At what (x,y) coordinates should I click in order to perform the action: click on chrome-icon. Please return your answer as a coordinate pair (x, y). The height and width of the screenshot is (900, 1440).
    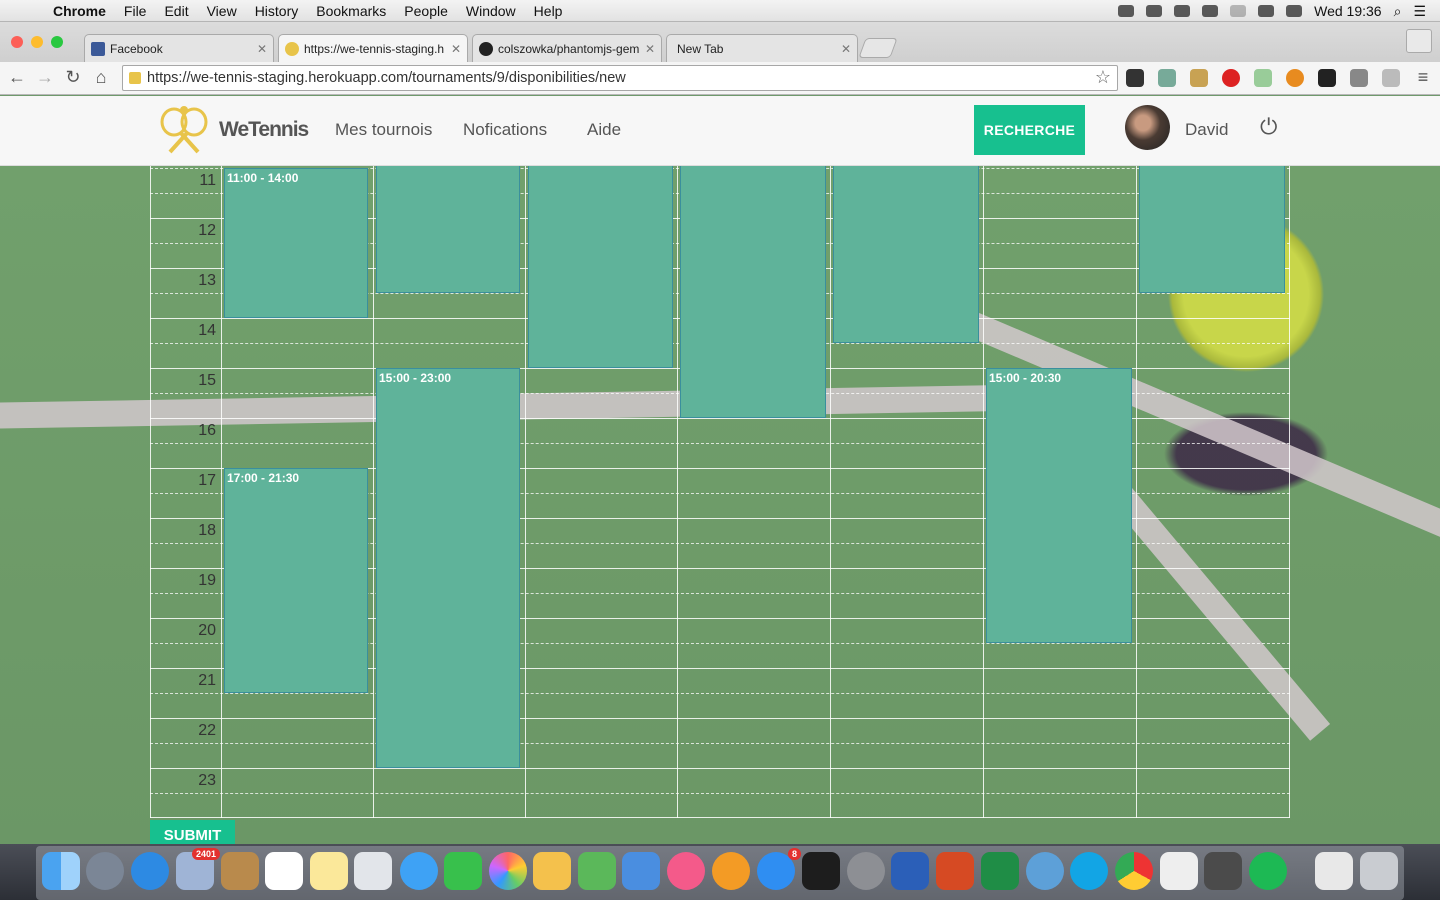
    Looking at the image, I should click on (1134, 871).